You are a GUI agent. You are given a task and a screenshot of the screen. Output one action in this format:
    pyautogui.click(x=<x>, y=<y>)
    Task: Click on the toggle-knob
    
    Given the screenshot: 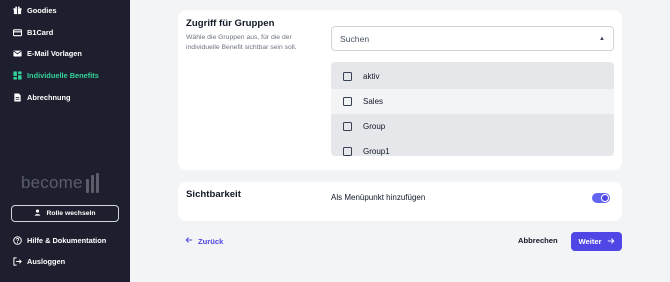 What is the action you would take?
    pyautogui.click(x=605, y=198)
    